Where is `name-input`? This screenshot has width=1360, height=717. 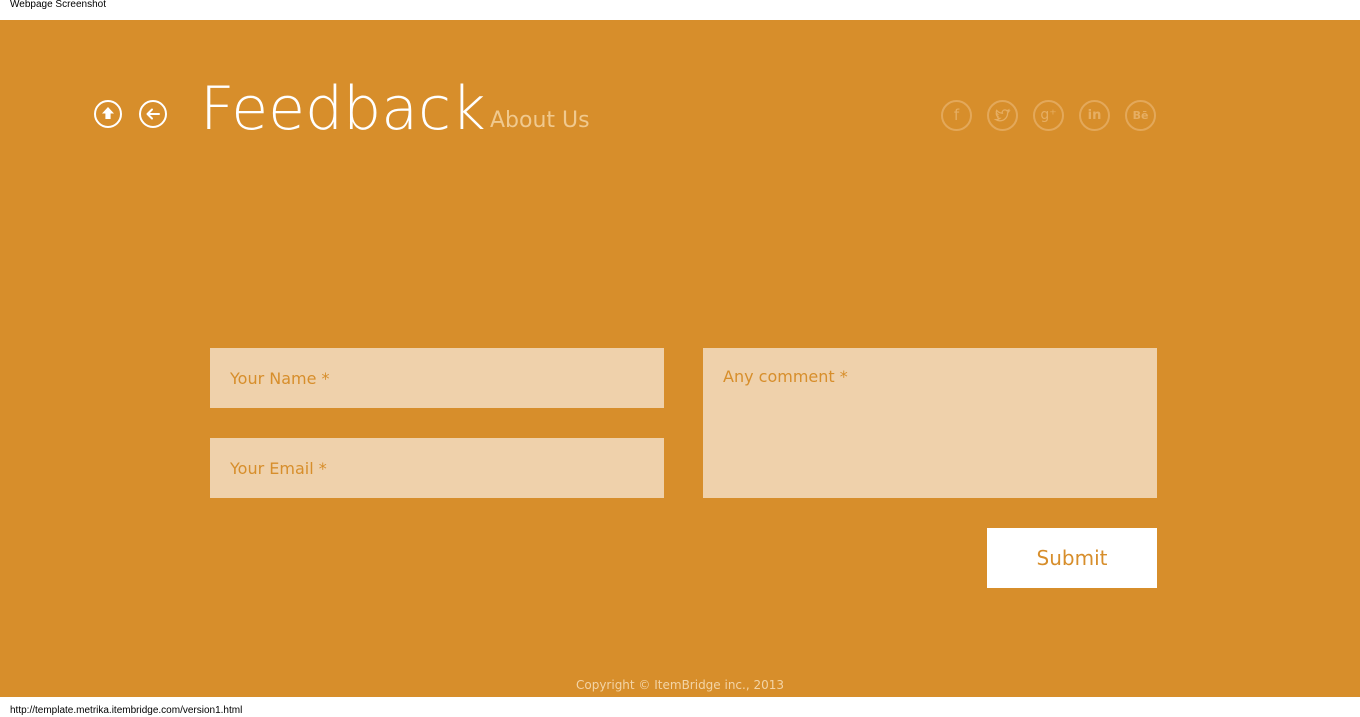 name-input is located at coordinates (437, 378).